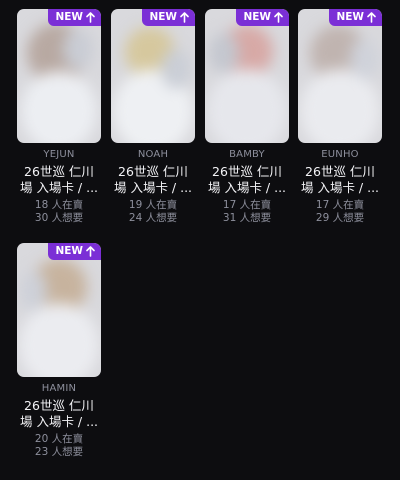 The height and width of the screenshot is (480, 400). I want to click on wanting-count: 24 人想要, so click(153, 218).